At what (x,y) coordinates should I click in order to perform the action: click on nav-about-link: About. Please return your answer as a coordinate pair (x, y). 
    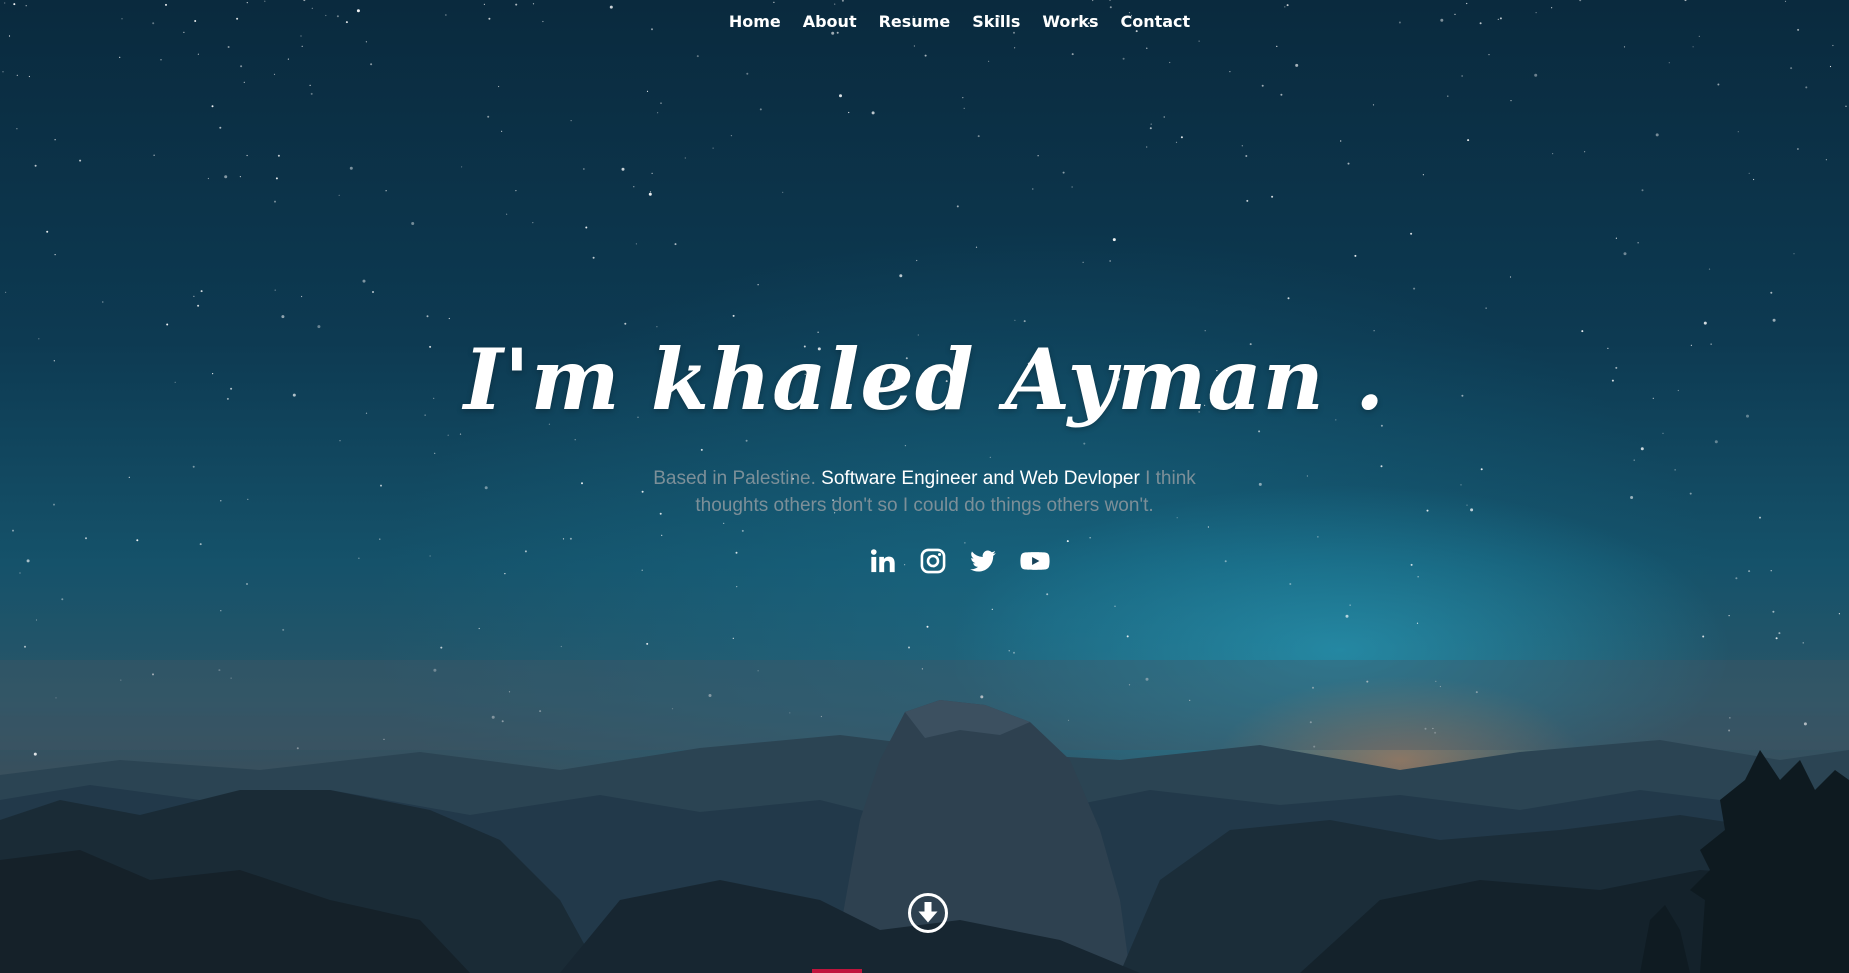
    Looking at the image, I should click on (830, 21).